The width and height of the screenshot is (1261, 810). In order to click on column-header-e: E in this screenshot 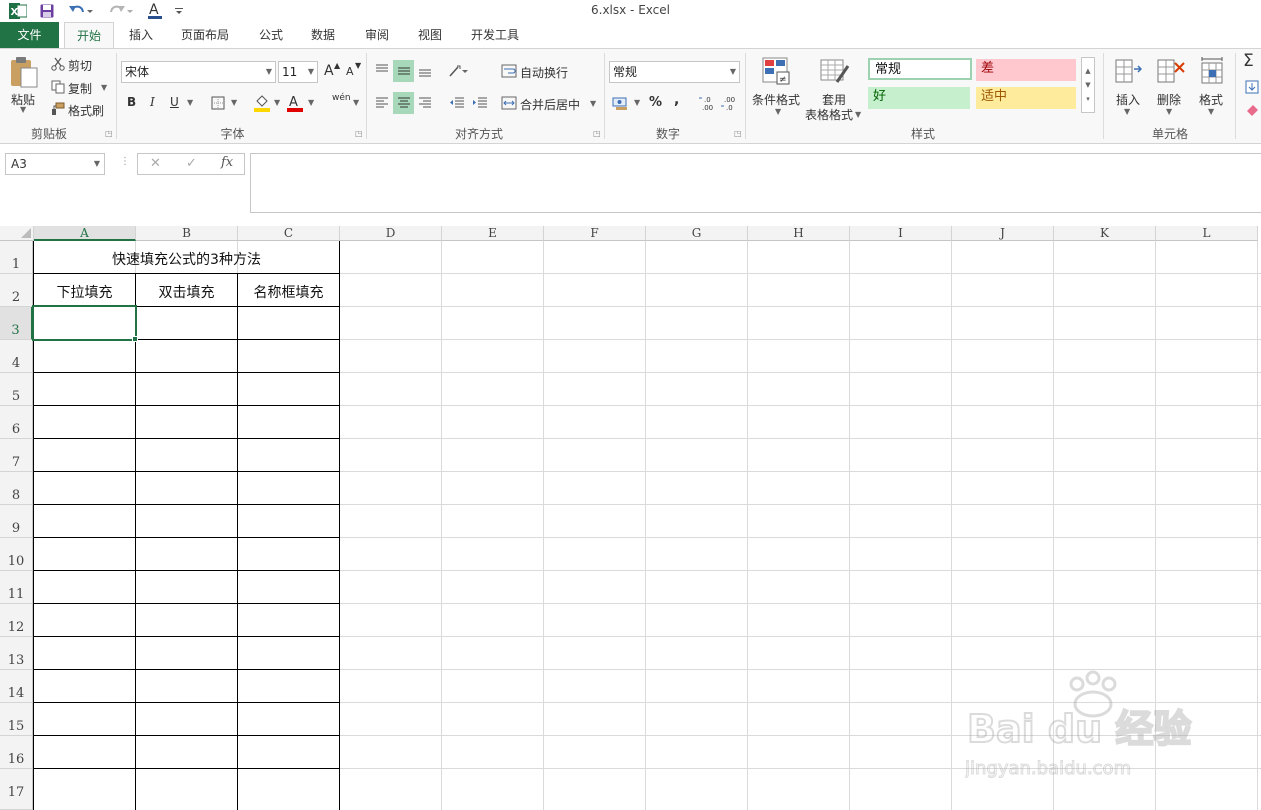, I will do `click(493, 233)`.